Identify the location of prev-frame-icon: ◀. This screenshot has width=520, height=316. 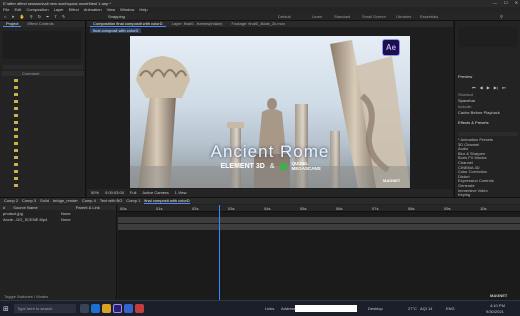
(481, 88).